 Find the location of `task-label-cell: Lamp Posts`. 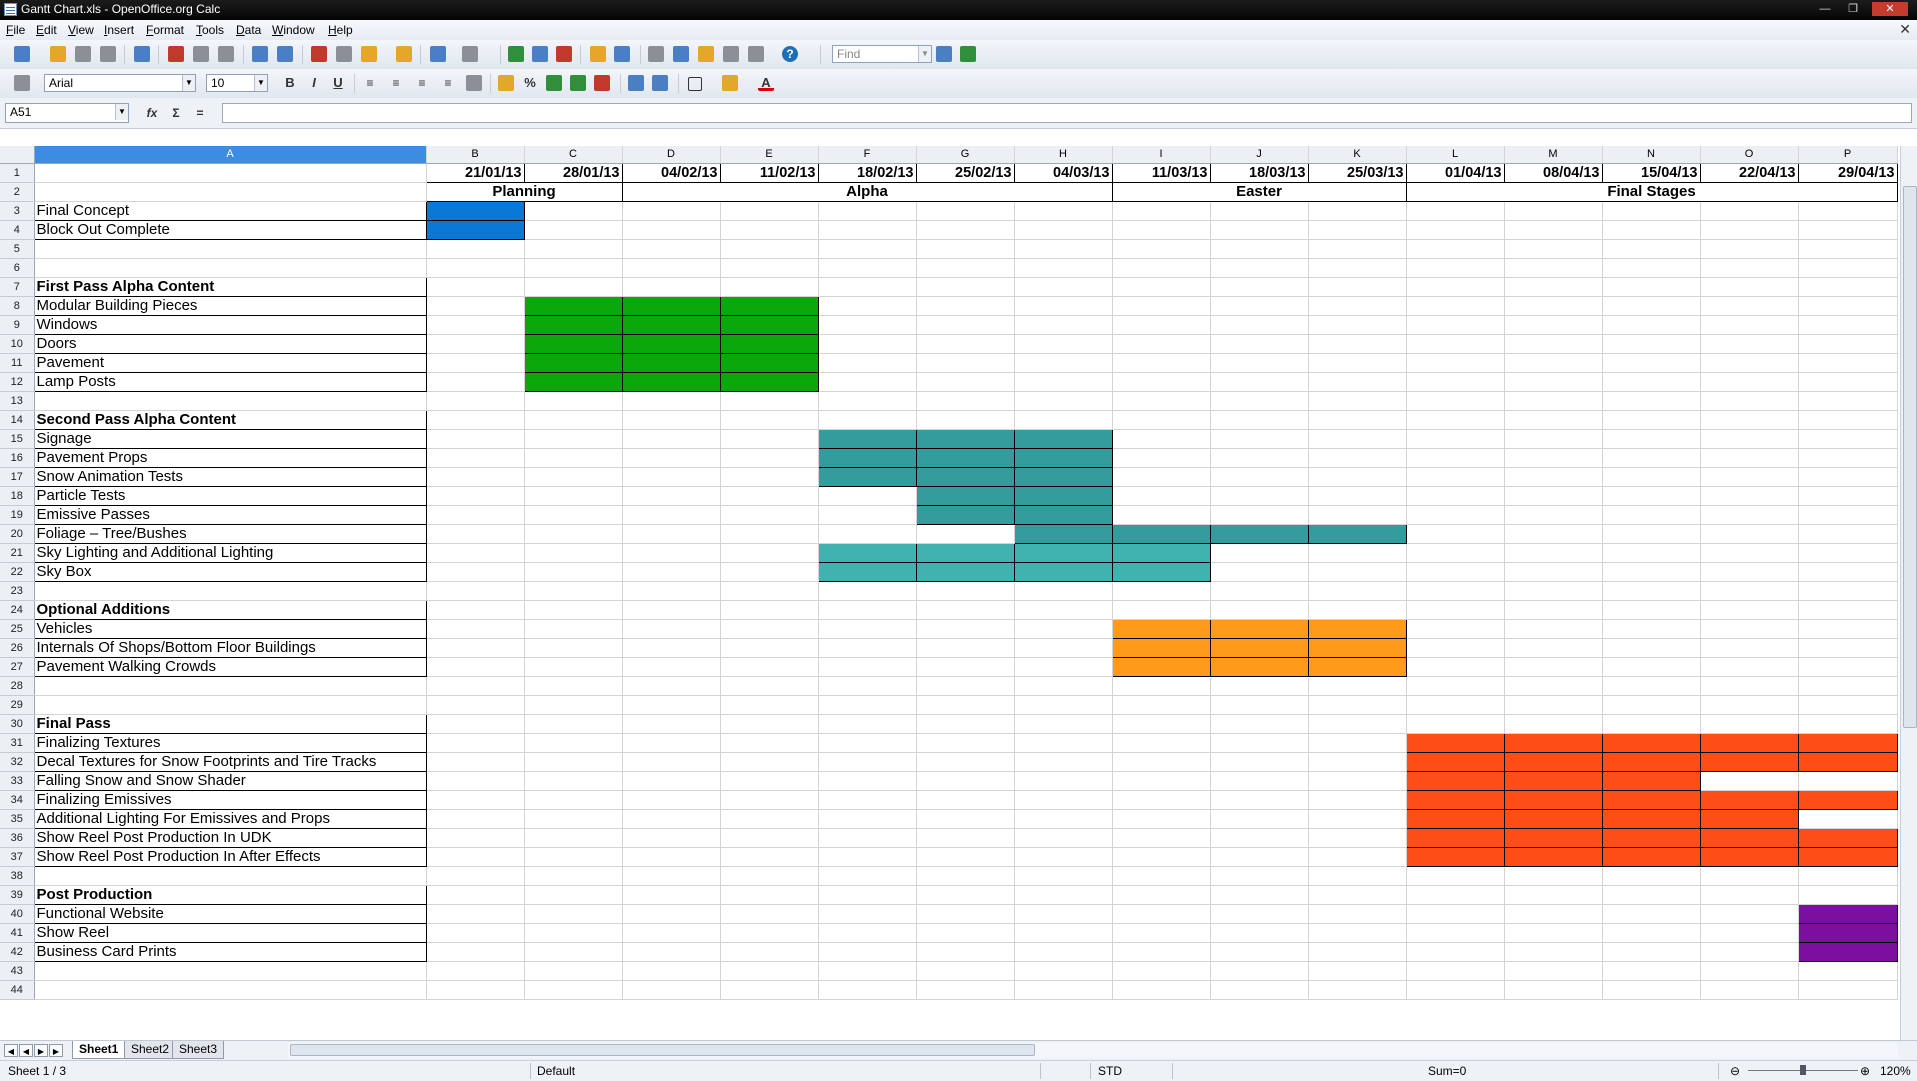

task-label-cell: Lamp Posts is located at coordinates (230, 382).